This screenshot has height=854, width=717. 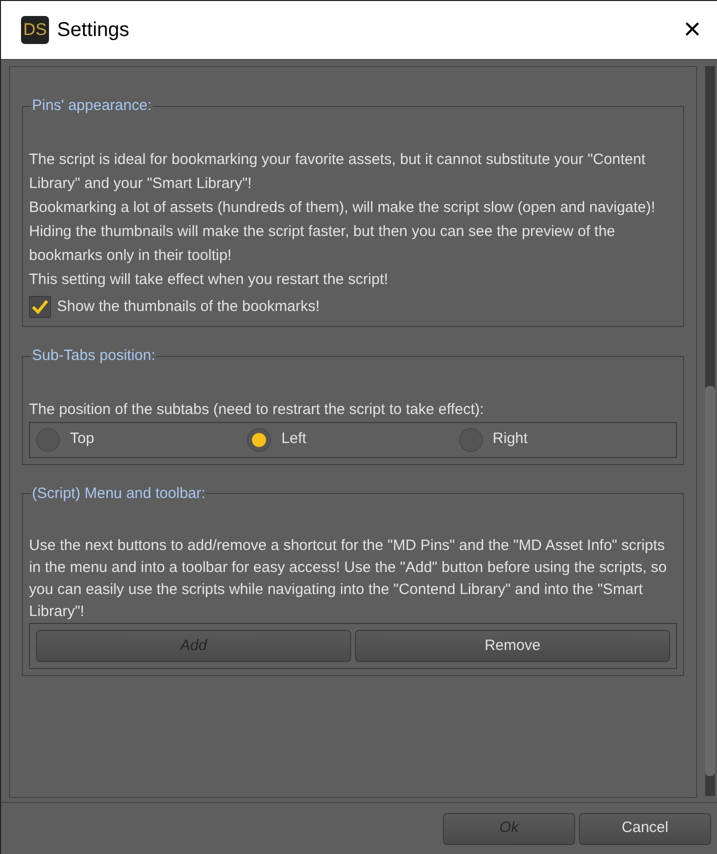 What do you see at coordinates (342, 208) in the screenshot?
I see `description-text: Bookmarking a lot of assets (hundreds of them), will make the script slow (open and navigate)!` at bounding box center [342, 208].